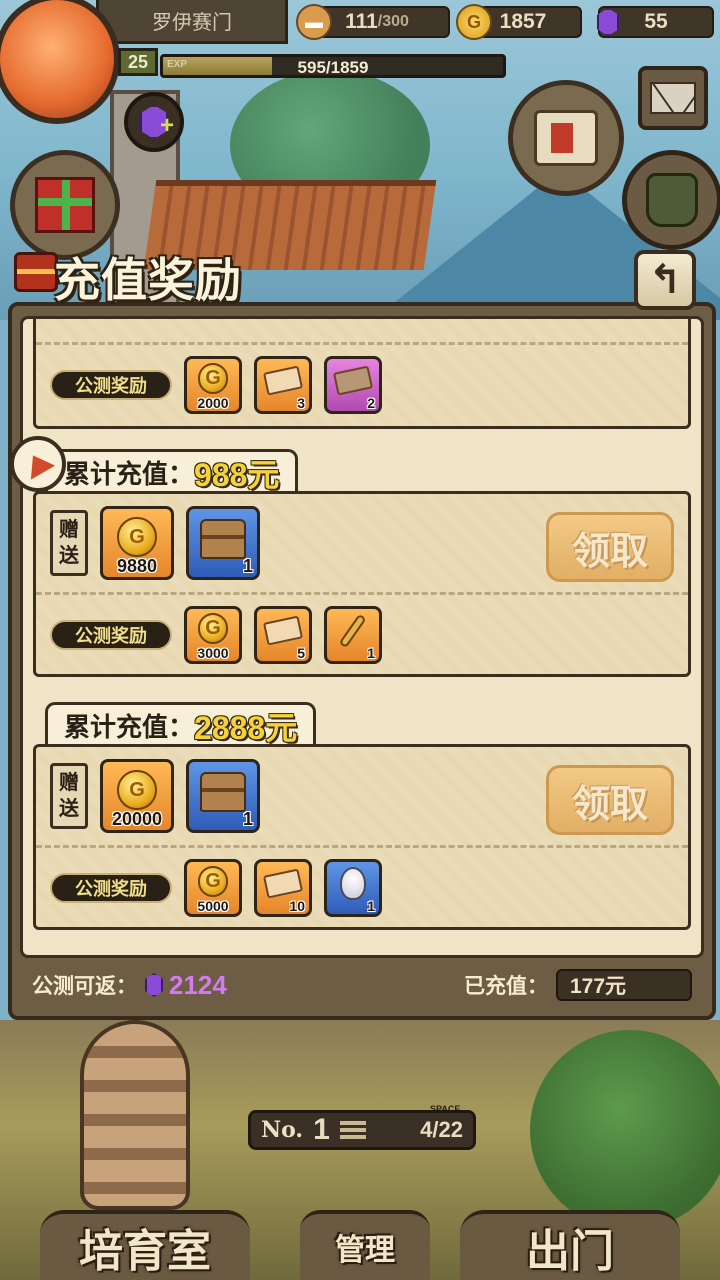  I want to click on bread-value: 111, so click(361, 21).